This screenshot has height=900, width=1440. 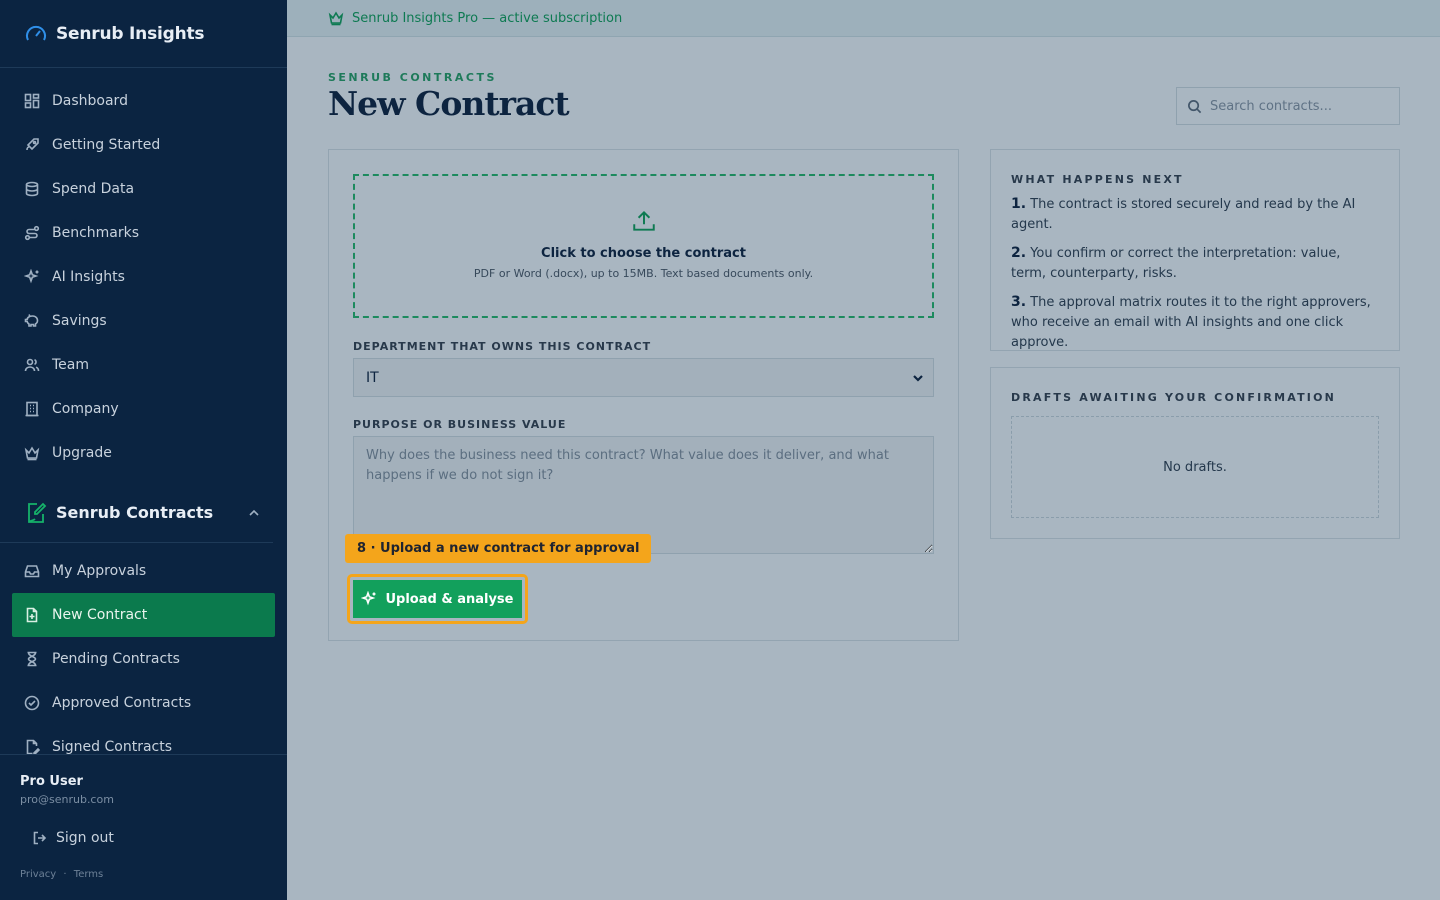 I want to click on contracts-section-title: Senrub Contracts, so click(x=135, y=512).